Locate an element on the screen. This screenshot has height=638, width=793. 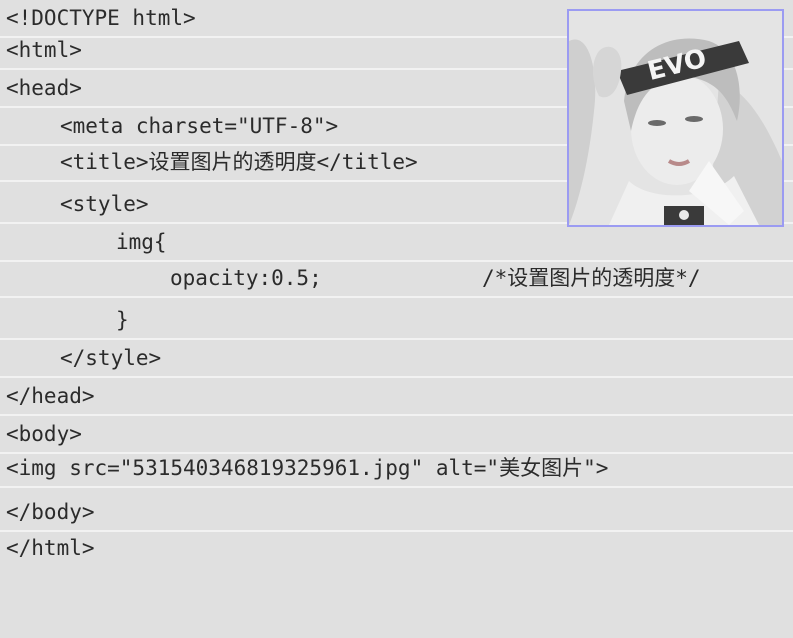
code-text: img{ is located at coordinates (141, 242).